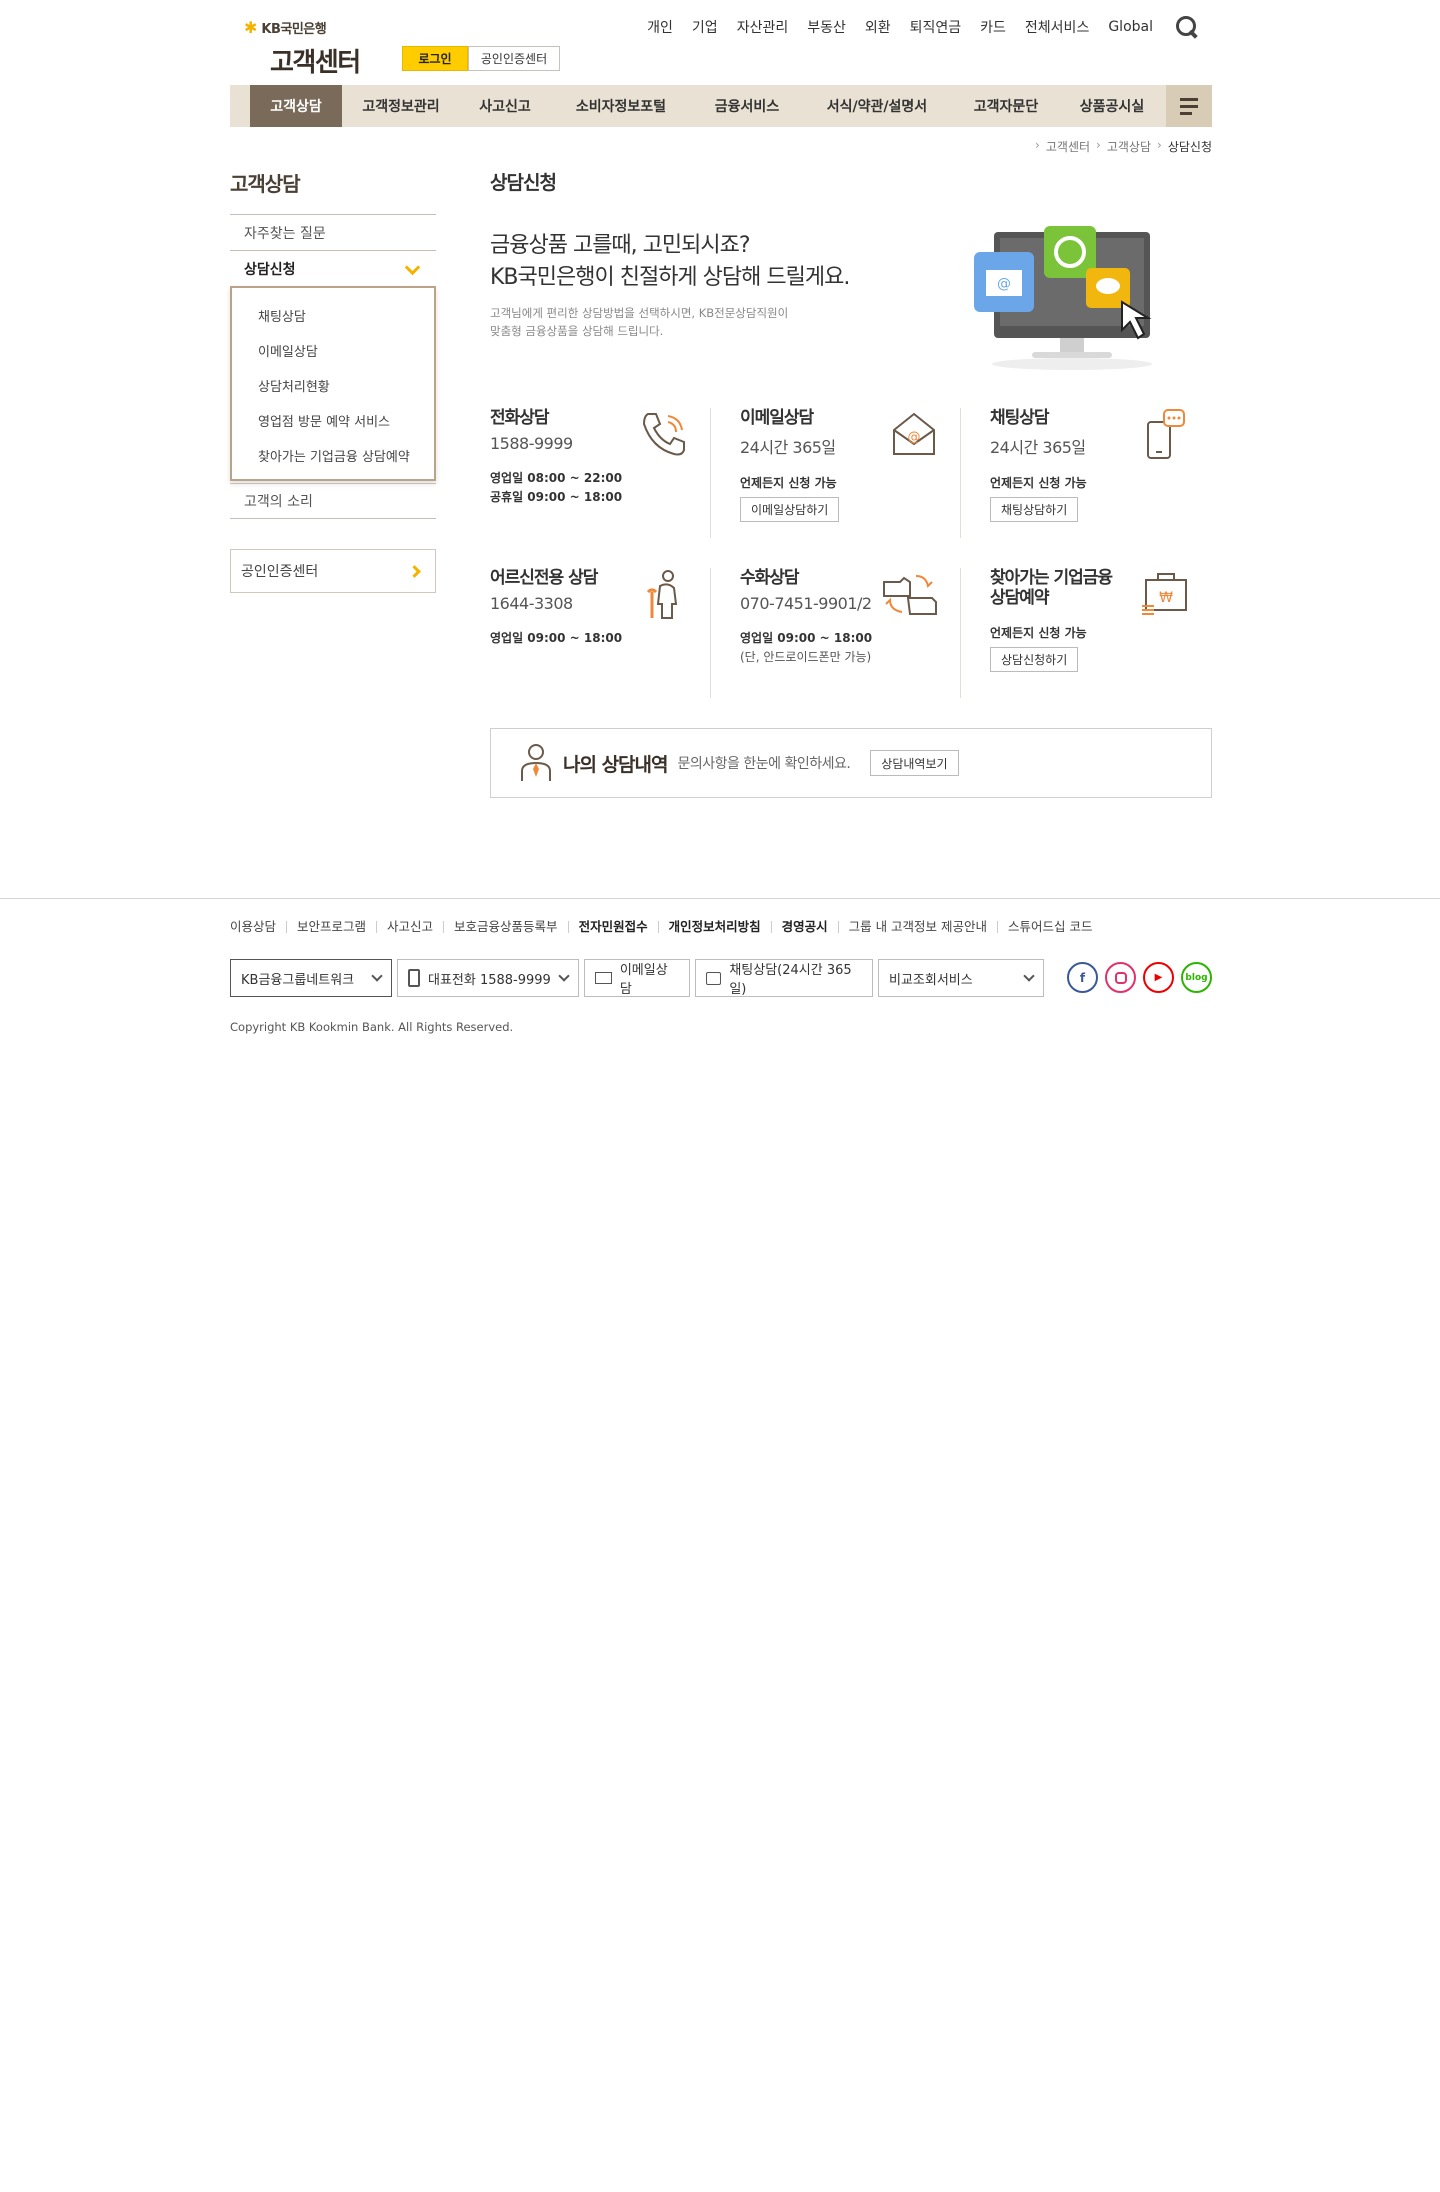  What do you see at coordinates (1166, 434) in the screenshot?
I see `mobile-chat-icon` at bounding box center [1166, 434].